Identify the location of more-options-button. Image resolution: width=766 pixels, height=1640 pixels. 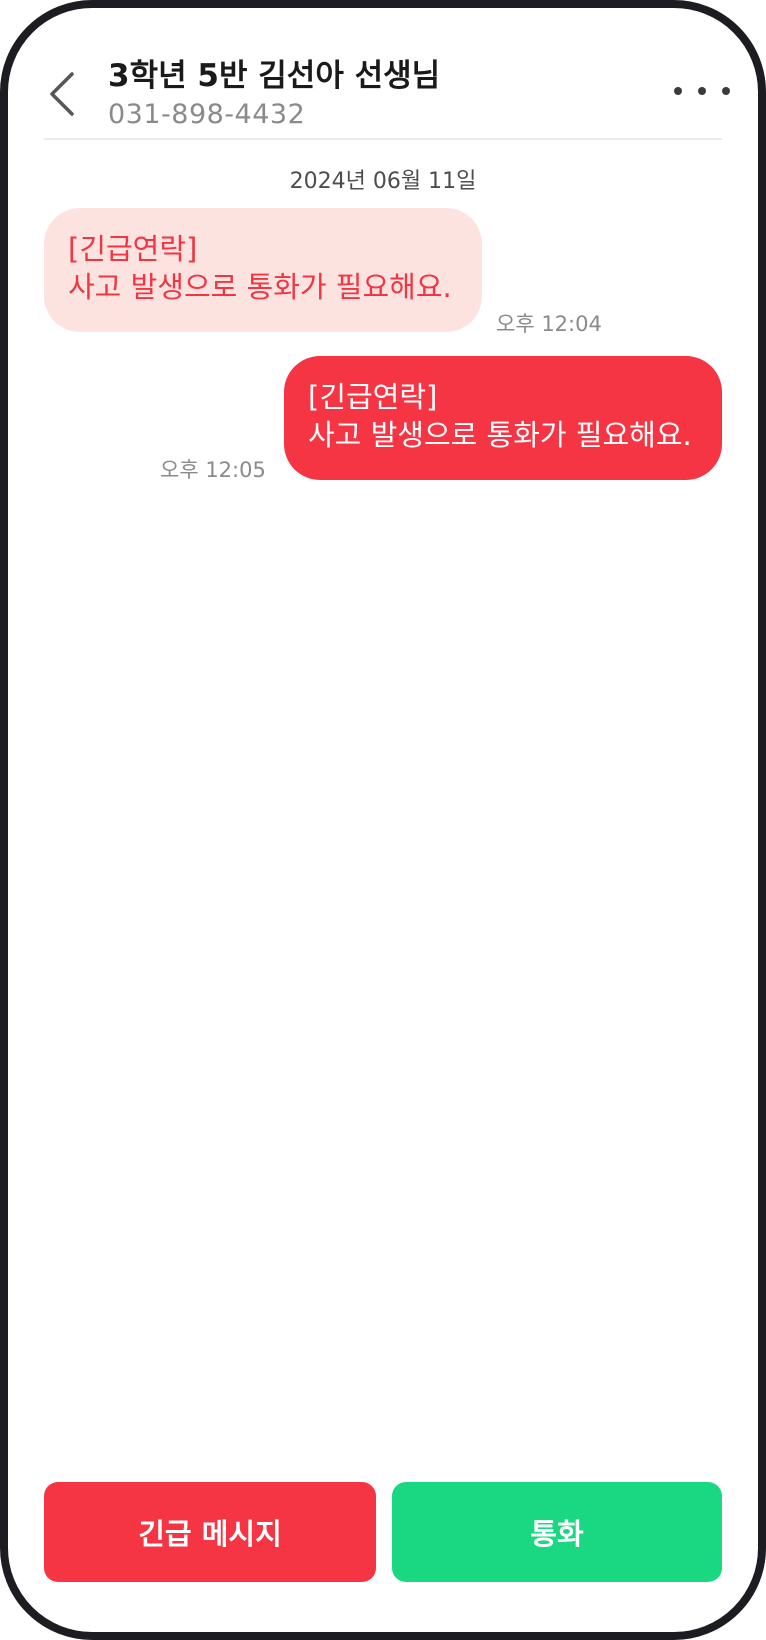
(702, 91).